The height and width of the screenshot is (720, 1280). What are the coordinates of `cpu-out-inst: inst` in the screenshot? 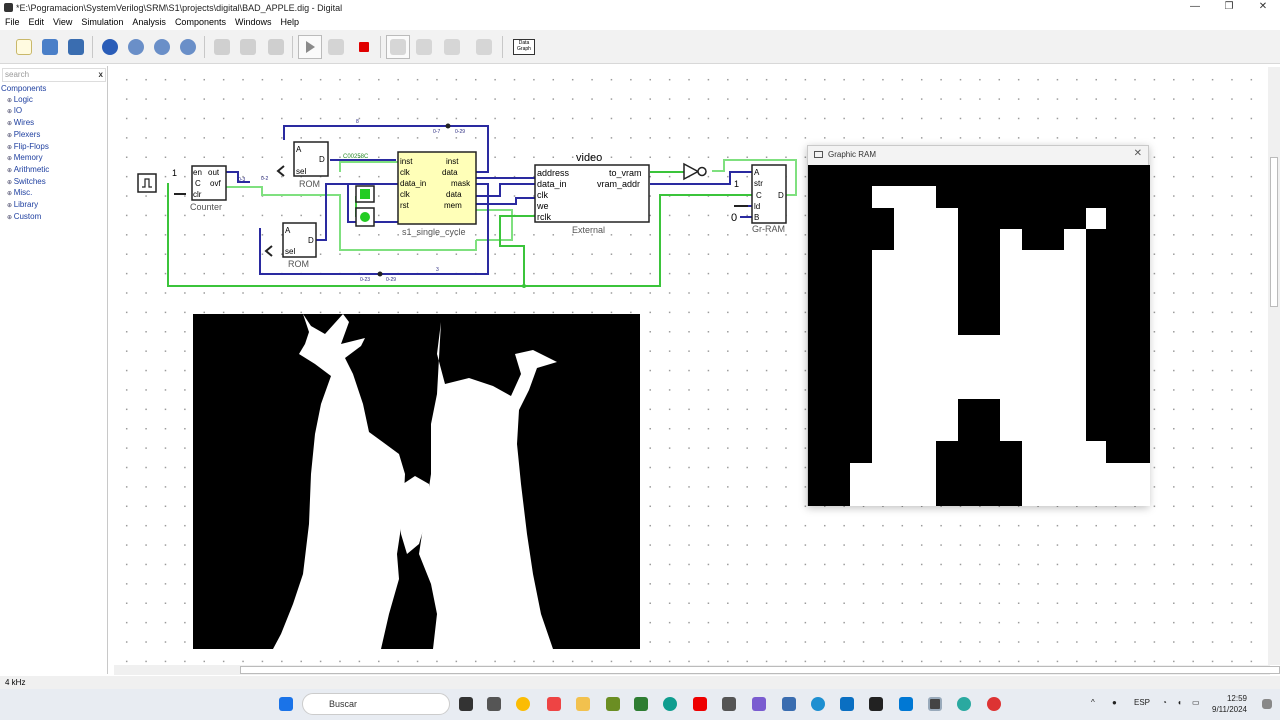 It's located at (452, 161).